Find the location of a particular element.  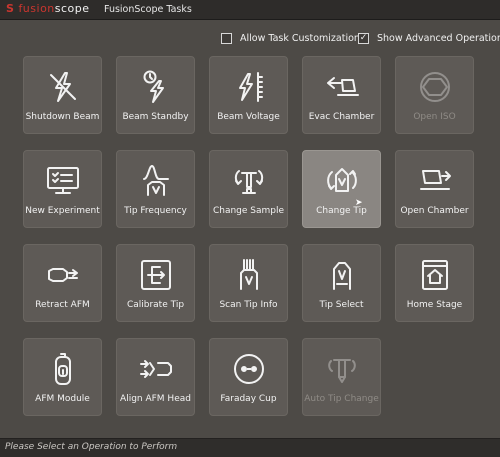

afm-module-button: AFM Module is located at coordinates (62, 377).